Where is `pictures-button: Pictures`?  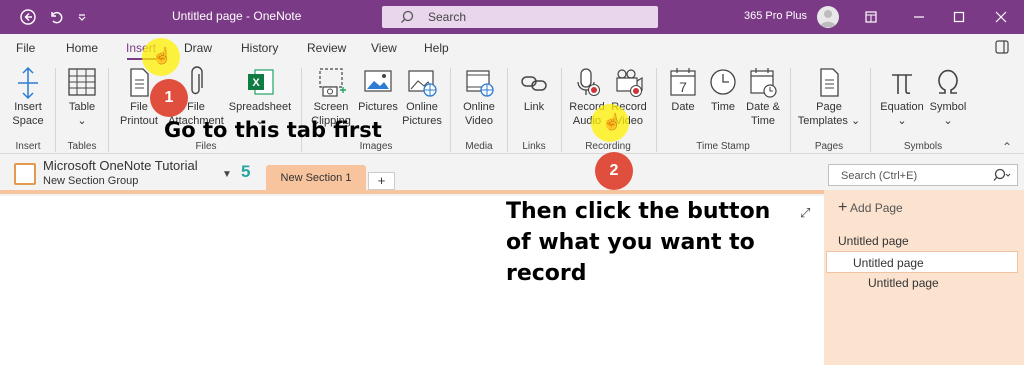
pictures-button: Pictures is located at coordinates (378, 90).